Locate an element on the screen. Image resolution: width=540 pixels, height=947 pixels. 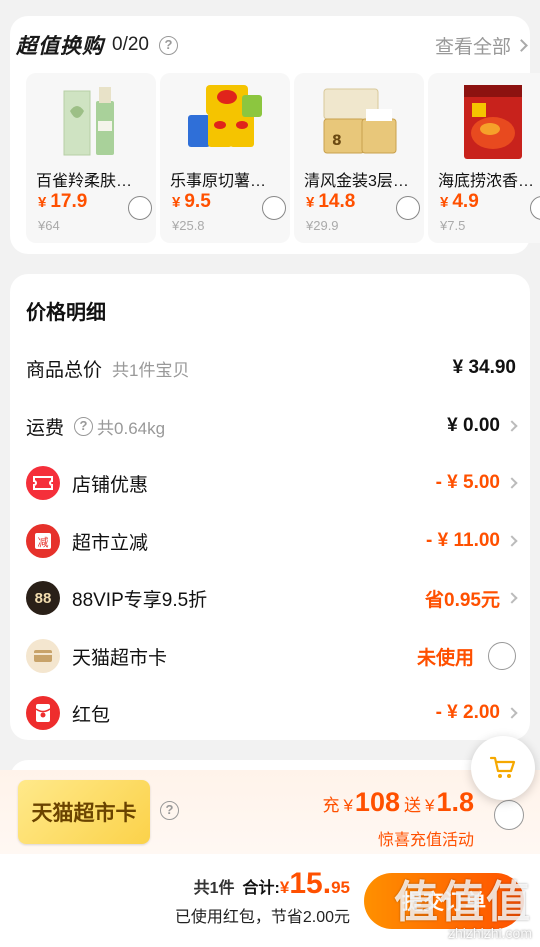
tmall-card-radio is located at coordinates (502, 656).